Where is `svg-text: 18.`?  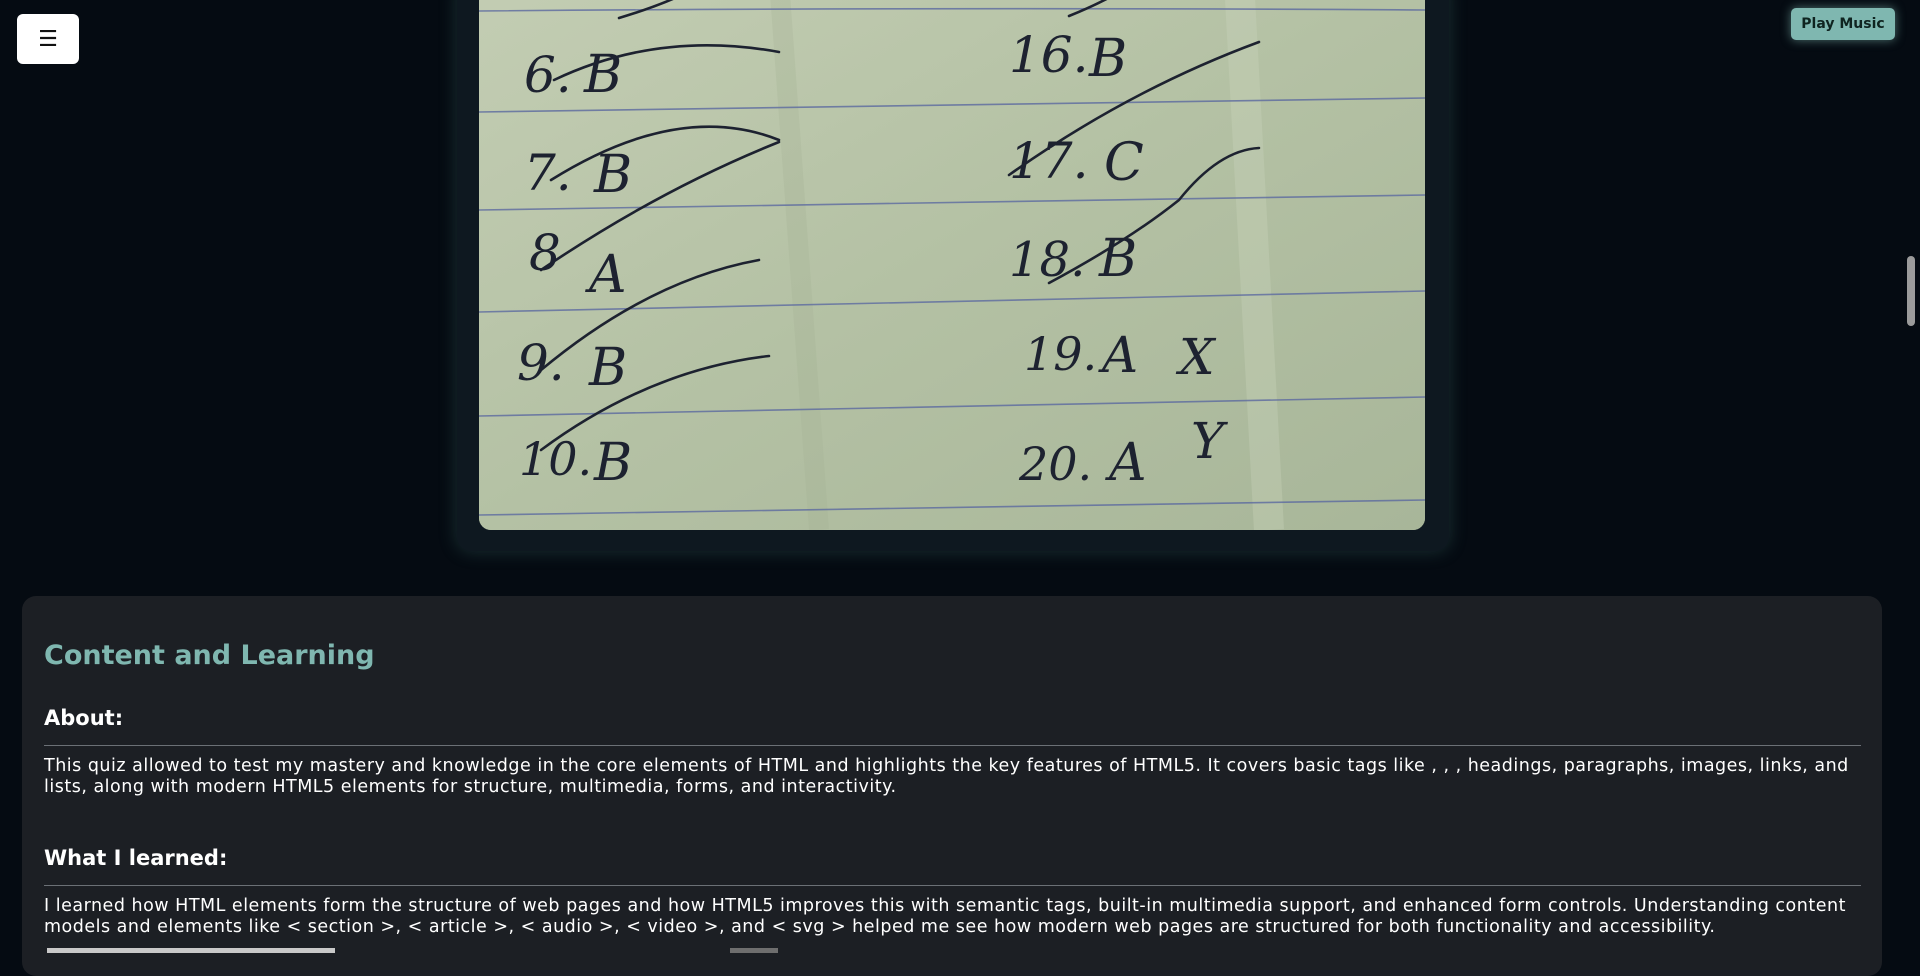
svg-text: 18. is located at coordinates (1047, 260).